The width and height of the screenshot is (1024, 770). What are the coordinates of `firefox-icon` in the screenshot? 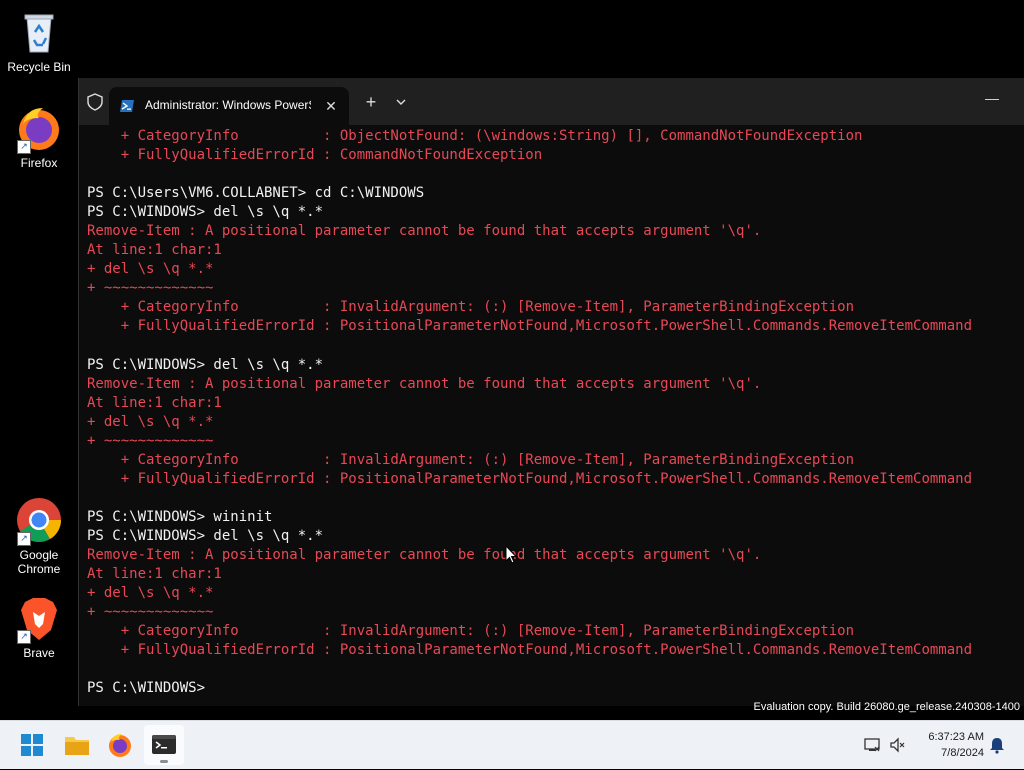 It's located at (120, 745).